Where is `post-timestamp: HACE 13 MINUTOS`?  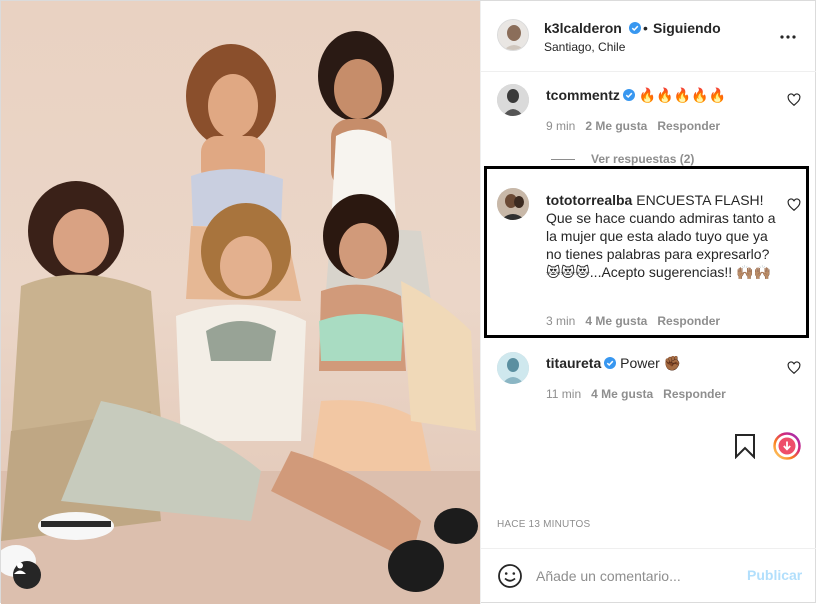
post-timestamp: HACE 13 MINUTOS is located at coordinates (543, 524).